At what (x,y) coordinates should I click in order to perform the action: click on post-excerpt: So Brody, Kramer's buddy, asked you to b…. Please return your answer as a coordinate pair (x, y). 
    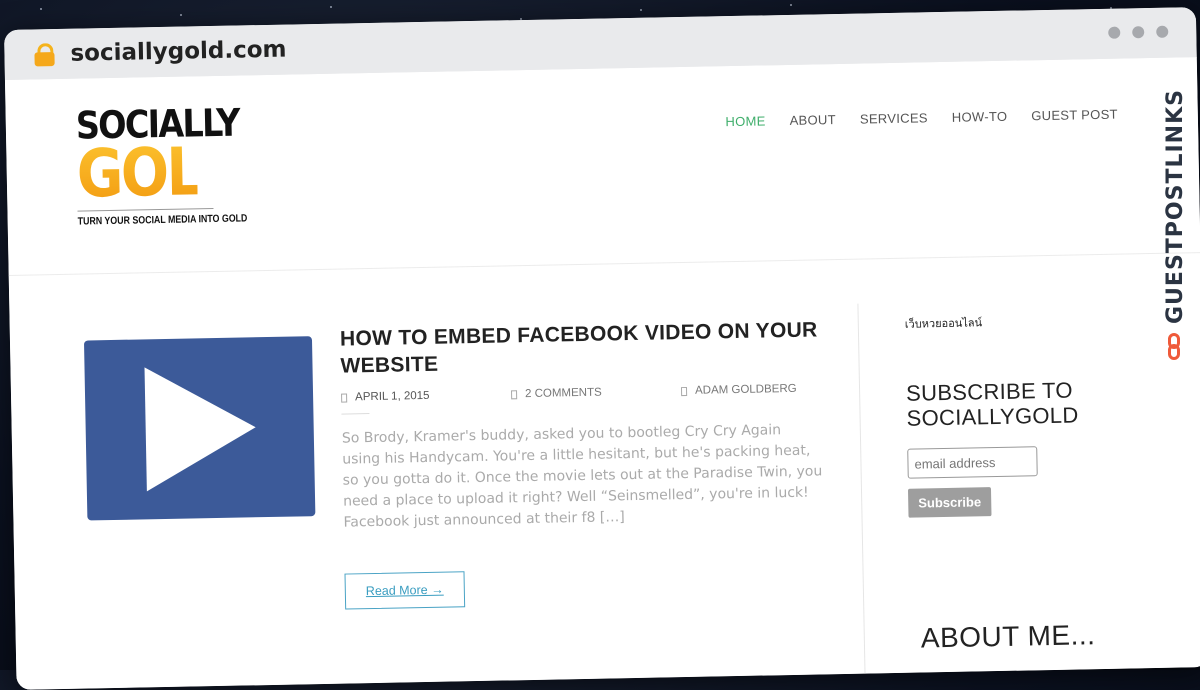
    Looking at the image, I should click on (582, 476).